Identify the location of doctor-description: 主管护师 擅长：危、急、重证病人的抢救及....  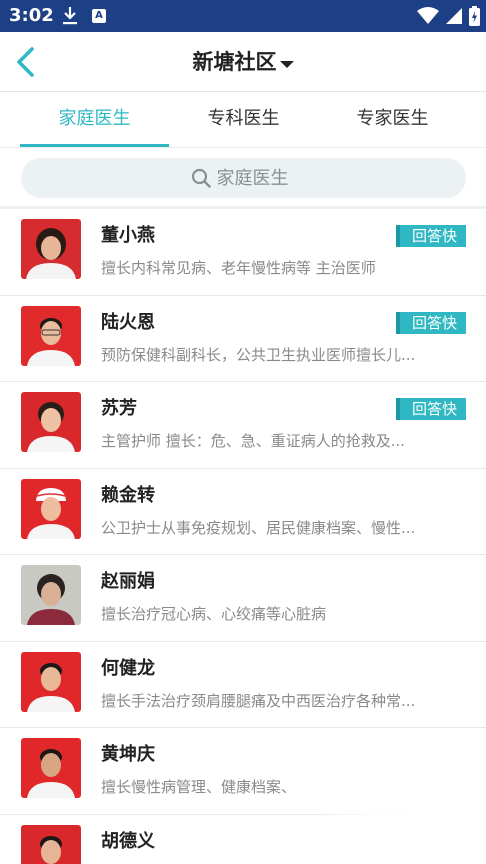
(253, 441).